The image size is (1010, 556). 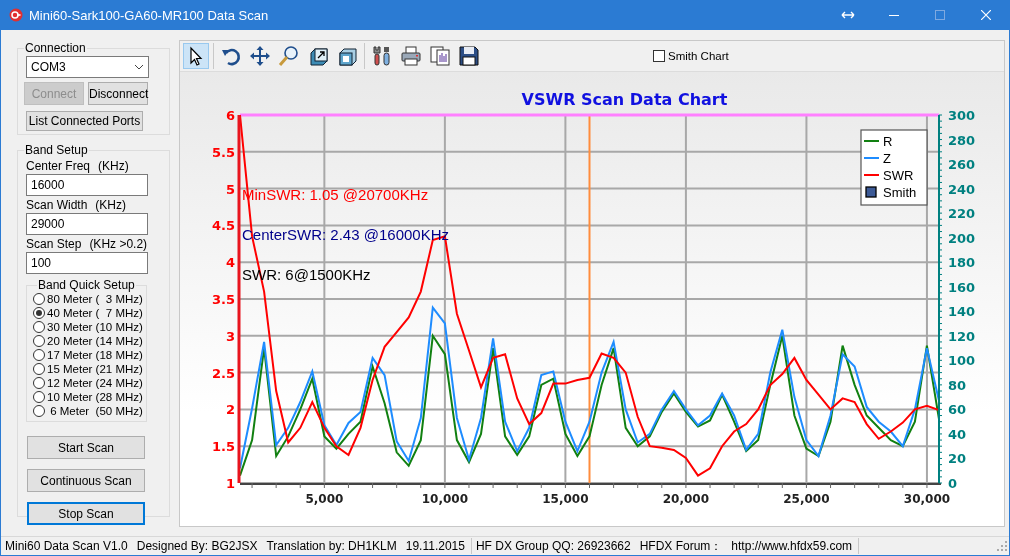 What do you see at coordinates (230, 115) in the screenshot?
I see `y-tick-label: 6` at bounding box center [230, 115].